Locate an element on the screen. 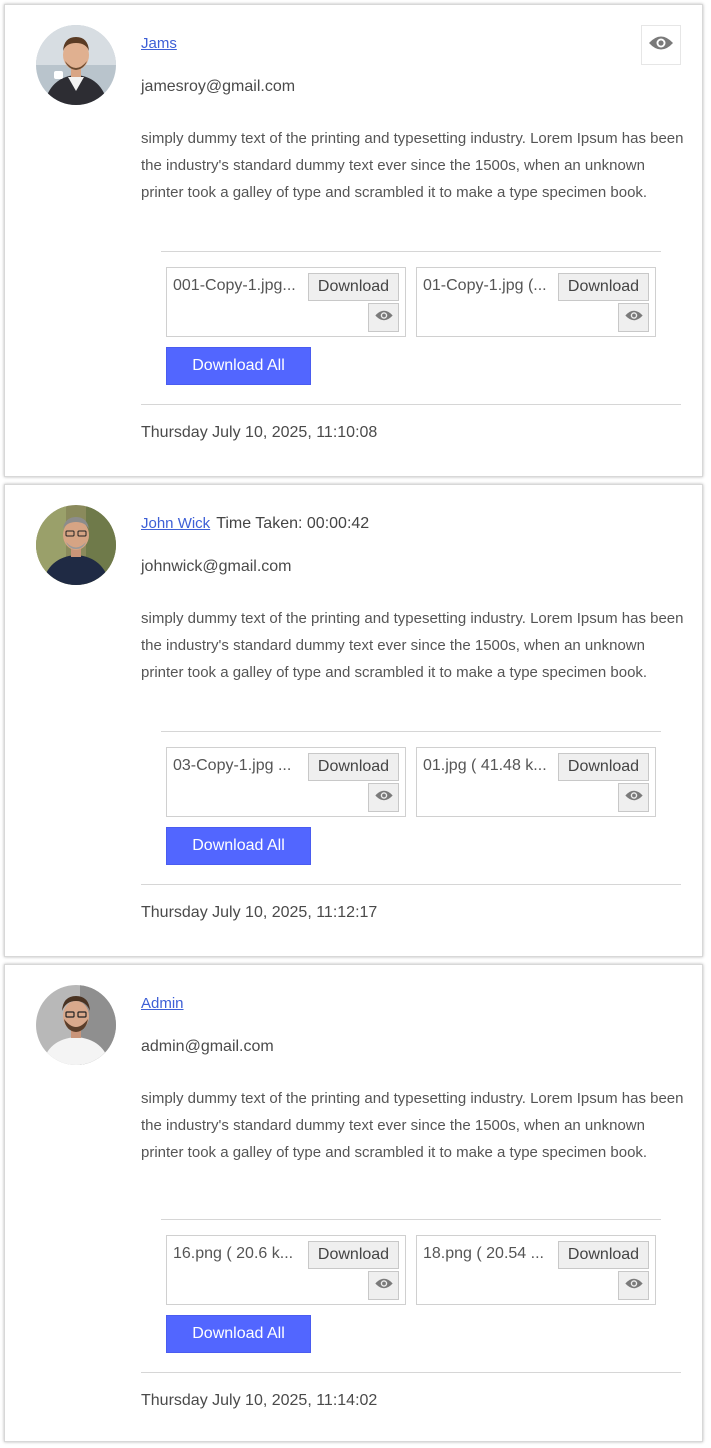  user-name-link: John Wick is located at coordinates (175, 523).